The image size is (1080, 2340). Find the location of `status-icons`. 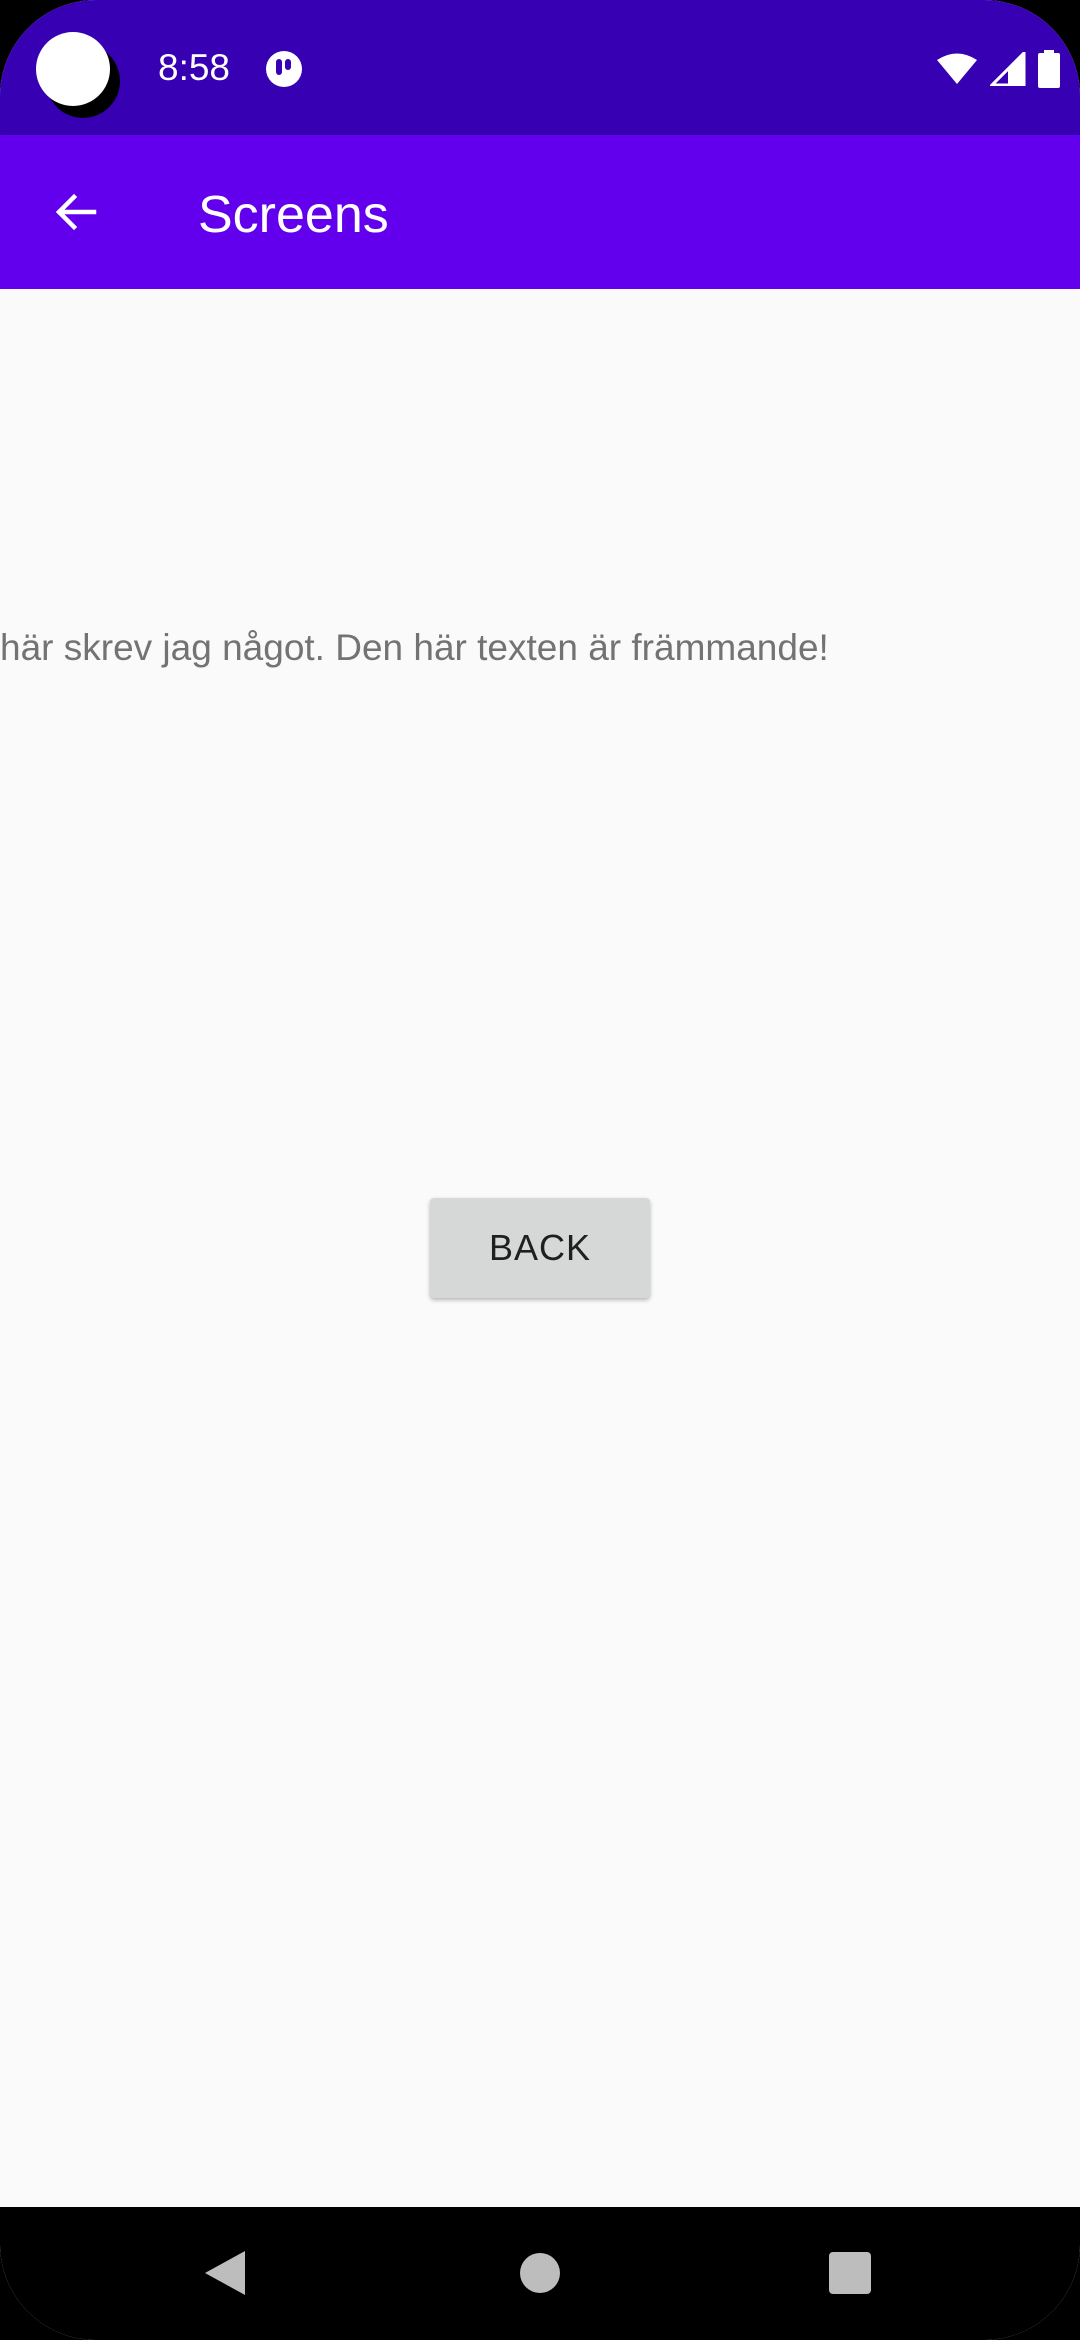

status-icons is located at coordinates (998, 69).